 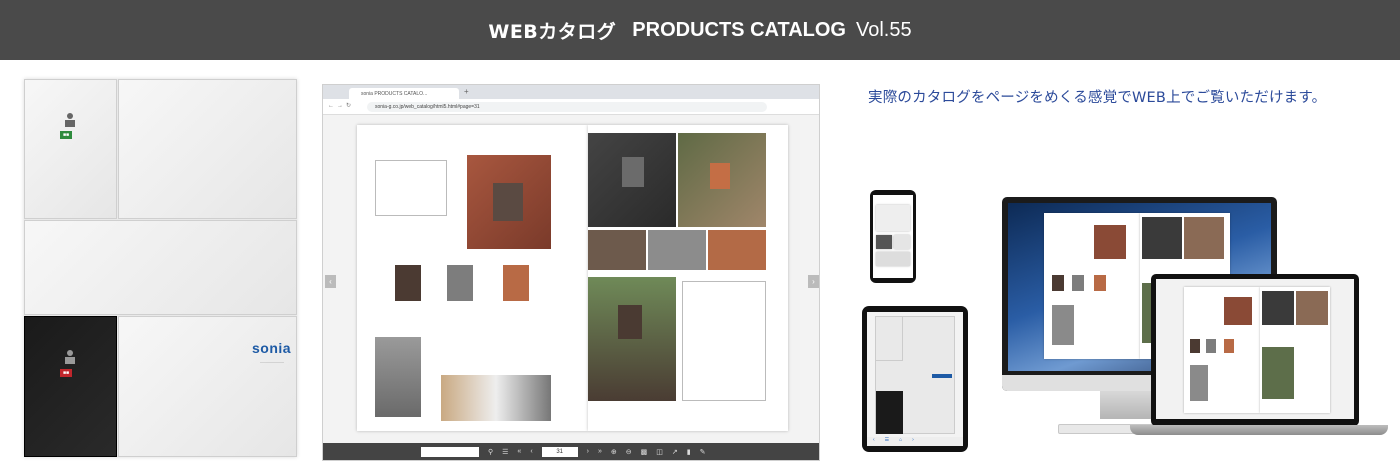 What do you see at coordinates (588, 451) in the screenshot?
I see `next-page-icon: ›` at bounding box center [588, 451].